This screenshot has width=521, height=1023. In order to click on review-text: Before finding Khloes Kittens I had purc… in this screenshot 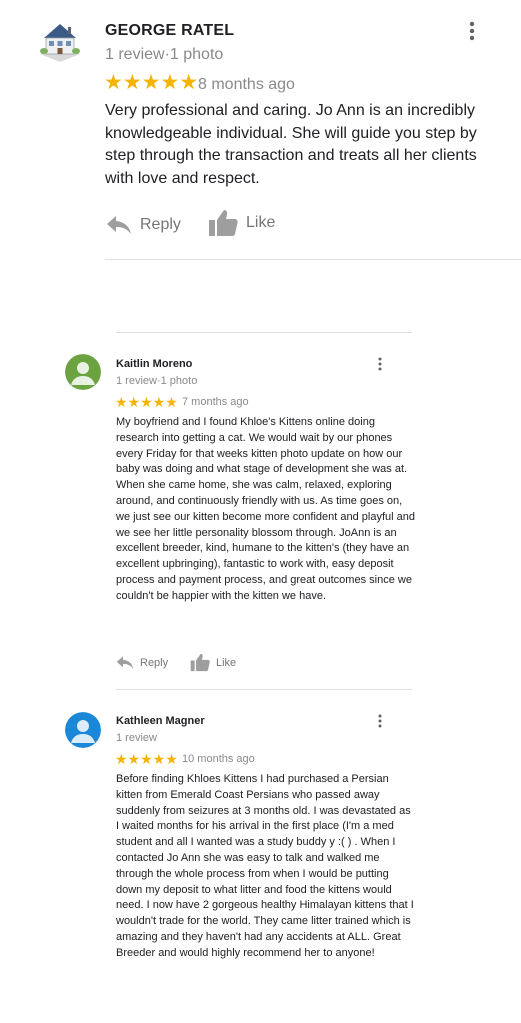, I will do `click(265, 866)`.